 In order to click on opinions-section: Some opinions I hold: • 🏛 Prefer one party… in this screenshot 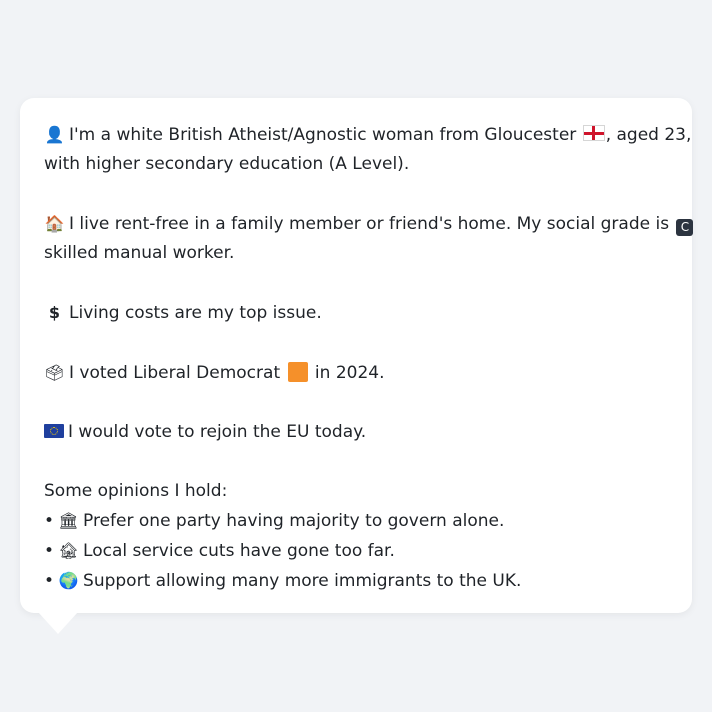, I will do `click(356, 536)`.